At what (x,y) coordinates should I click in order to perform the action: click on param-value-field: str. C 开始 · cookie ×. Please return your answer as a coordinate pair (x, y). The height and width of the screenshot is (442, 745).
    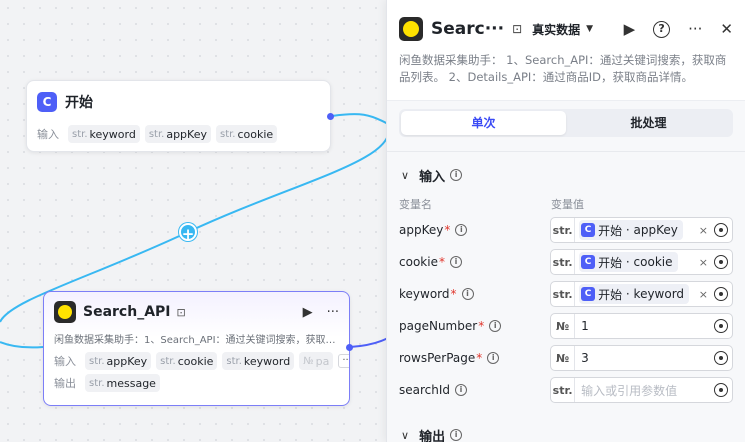
    Looking at the image, I should click on (641, 262).